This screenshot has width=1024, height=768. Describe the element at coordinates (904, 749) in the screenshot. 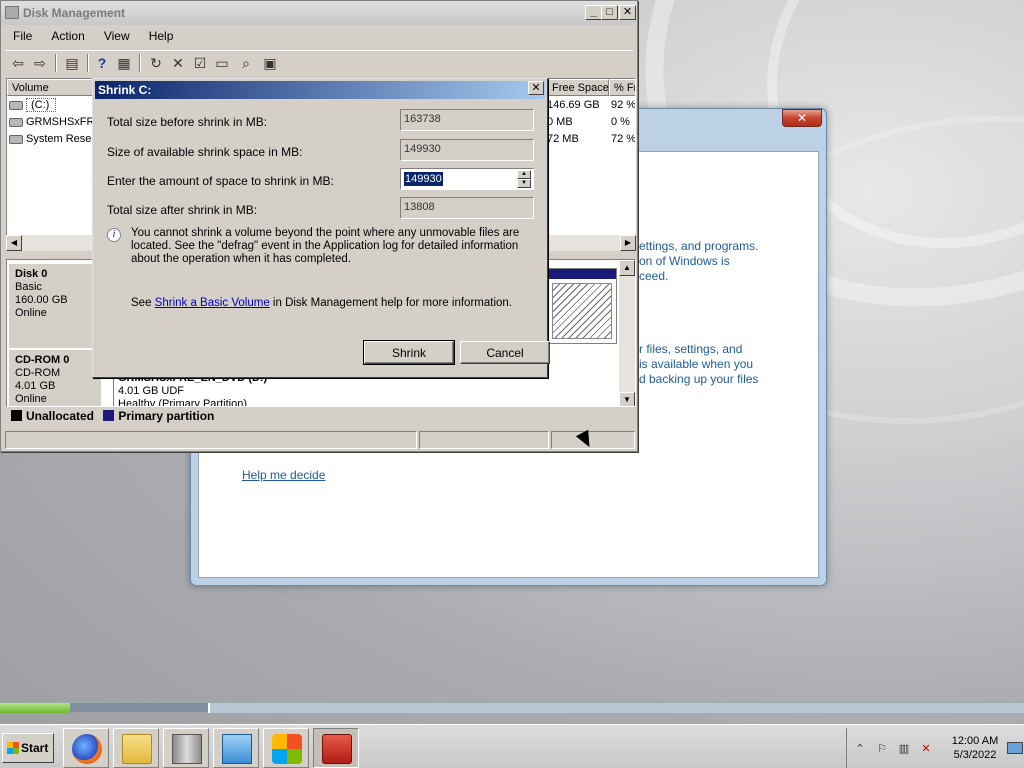

I see `network-icon: ▥` at that location.